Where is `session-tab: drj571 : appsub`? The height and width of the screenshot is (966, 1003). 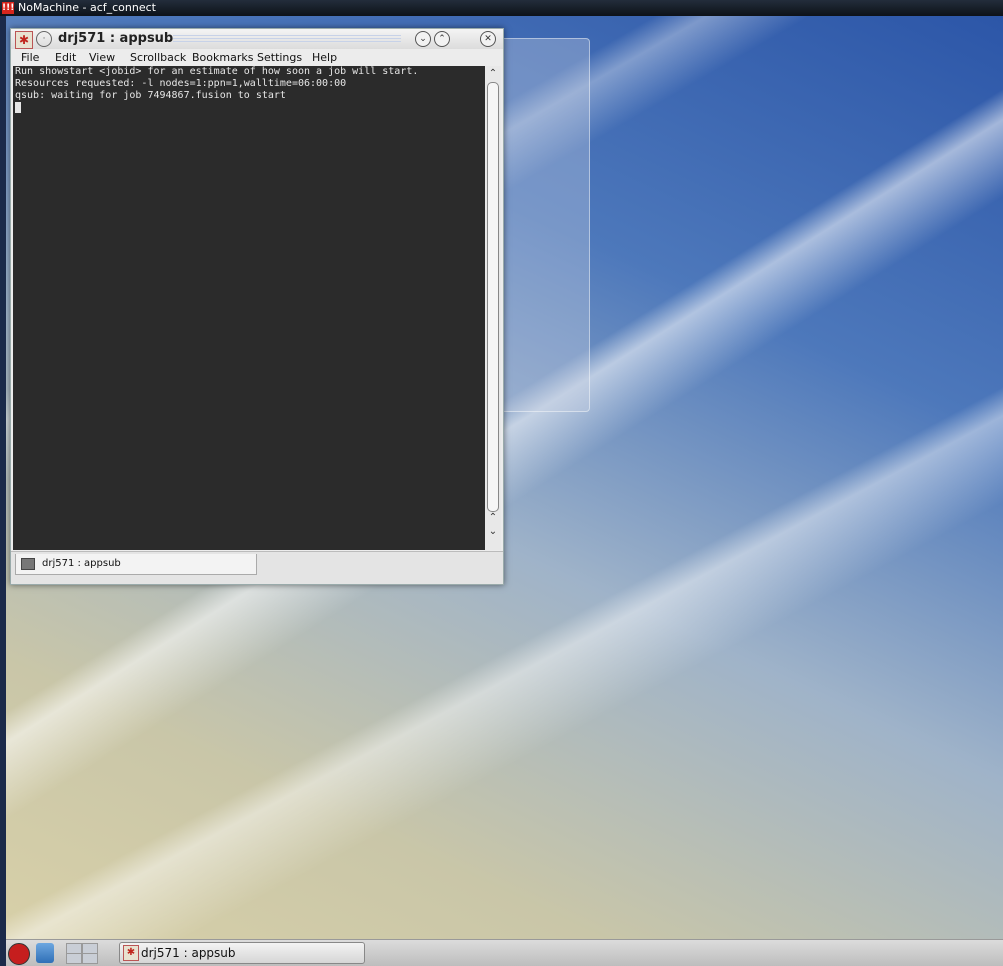 session-tab: drj571 : appsub is located at coordinates (136, 564).